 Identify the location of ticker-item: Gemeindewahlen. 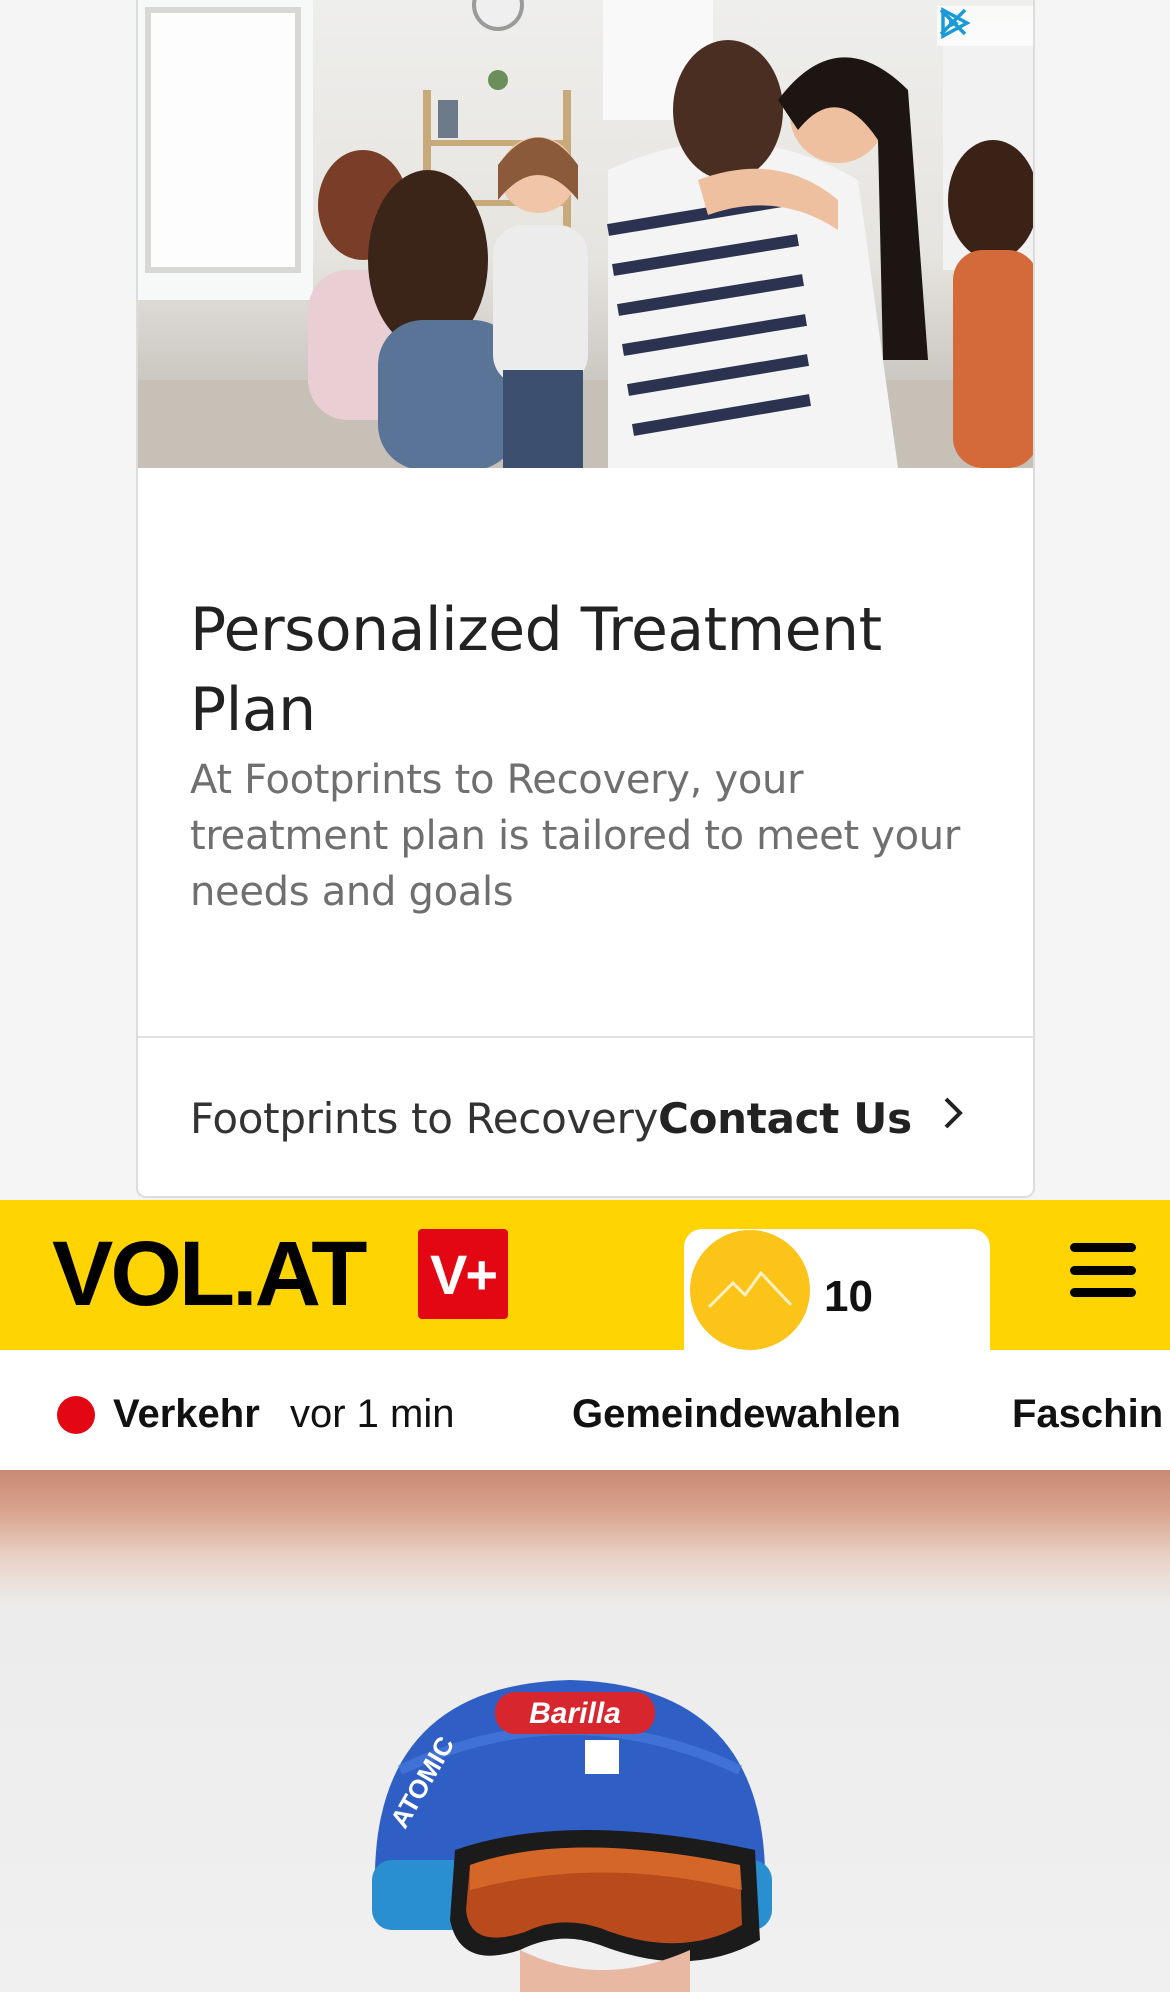
(736, 1414).